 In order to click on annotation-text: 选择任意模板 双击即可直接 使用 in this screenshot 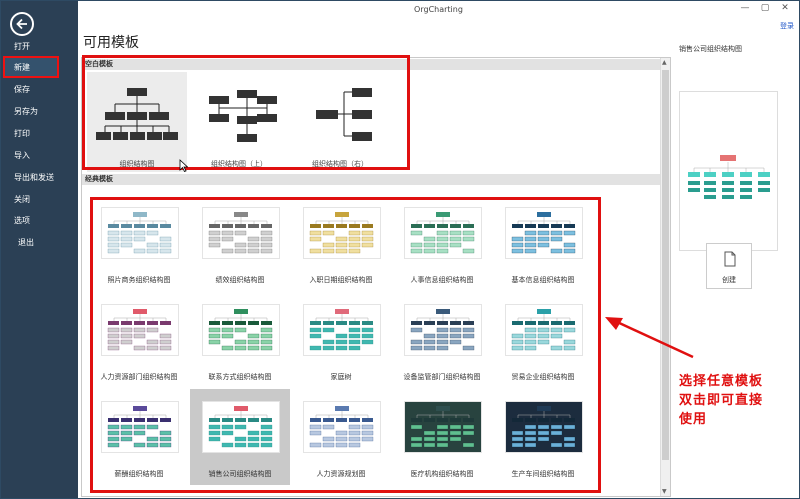, I will do `click(734, 400)`.